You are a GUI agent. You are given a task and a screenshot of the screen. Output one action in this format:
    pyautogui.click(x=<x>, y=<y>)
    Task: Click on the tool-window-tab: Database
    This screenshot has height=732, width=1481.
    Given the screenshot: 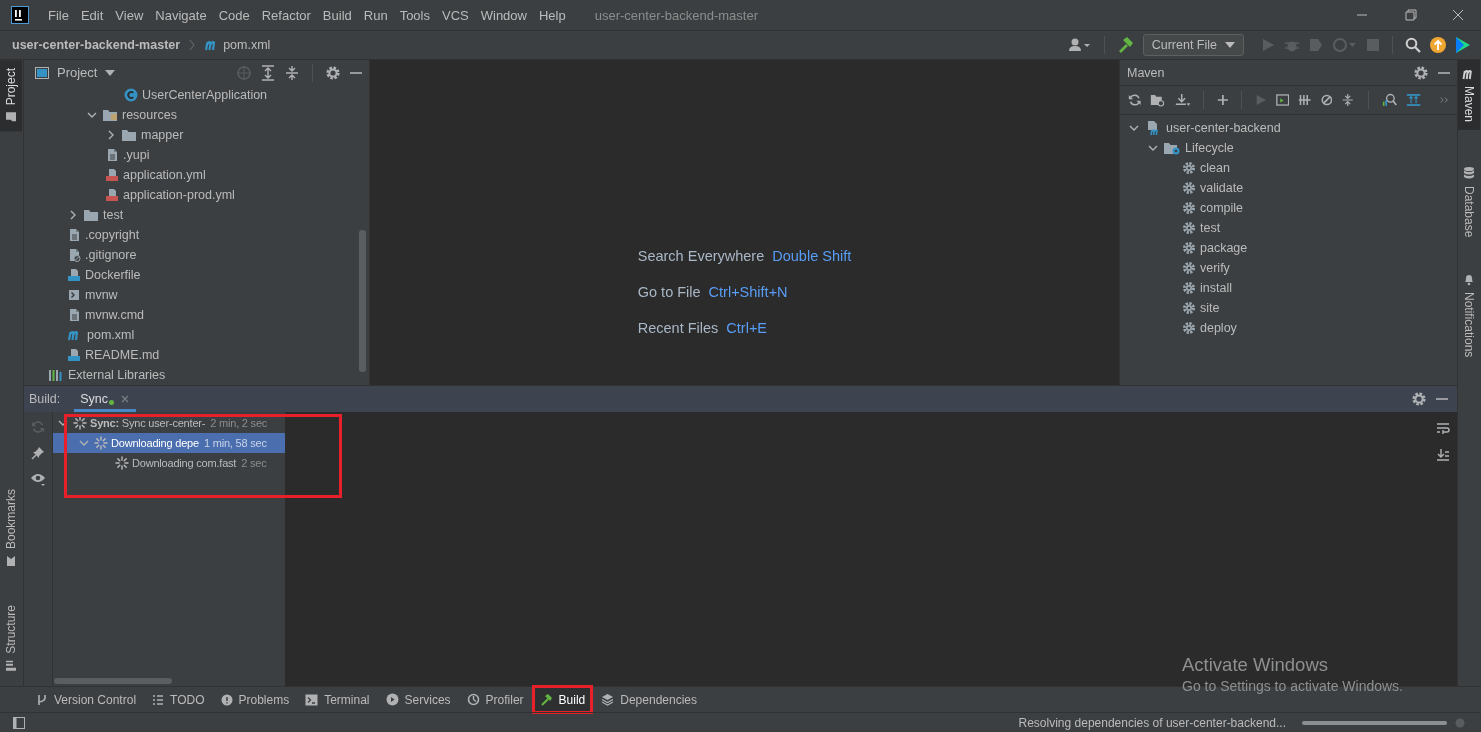 What is the action you would take?
    pyautogui.click(x=1469, y=202)
    